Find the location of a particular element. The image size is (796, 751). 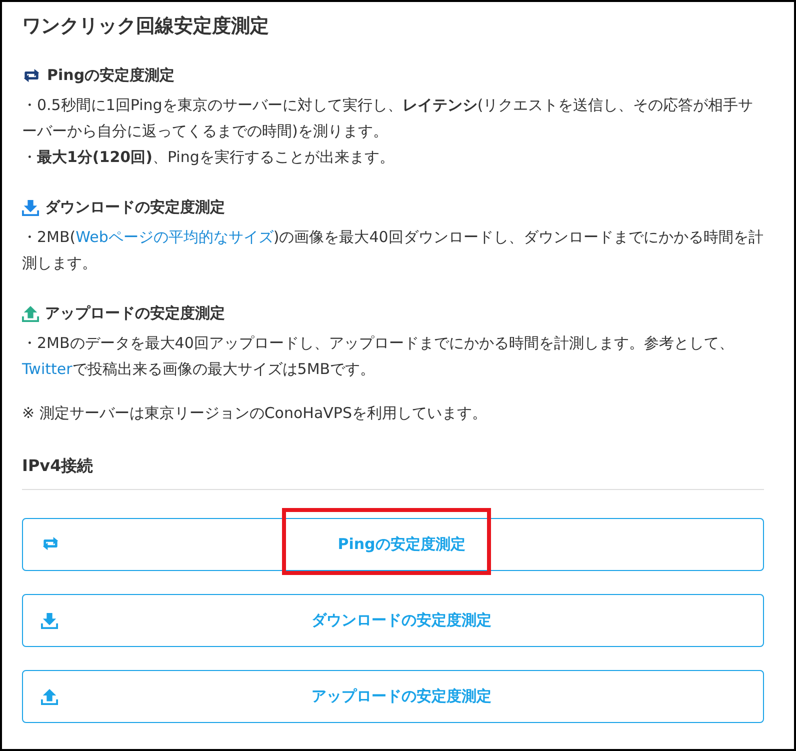

description-text: ・0.5秒間に1回Pingを東京のサーバーに対して実行し、レイテンシ(リクエストを送信し、その応答が相手サーバーから自分に返ってくるまでの時間)を測ります。 is located at coordinates (388, 118).